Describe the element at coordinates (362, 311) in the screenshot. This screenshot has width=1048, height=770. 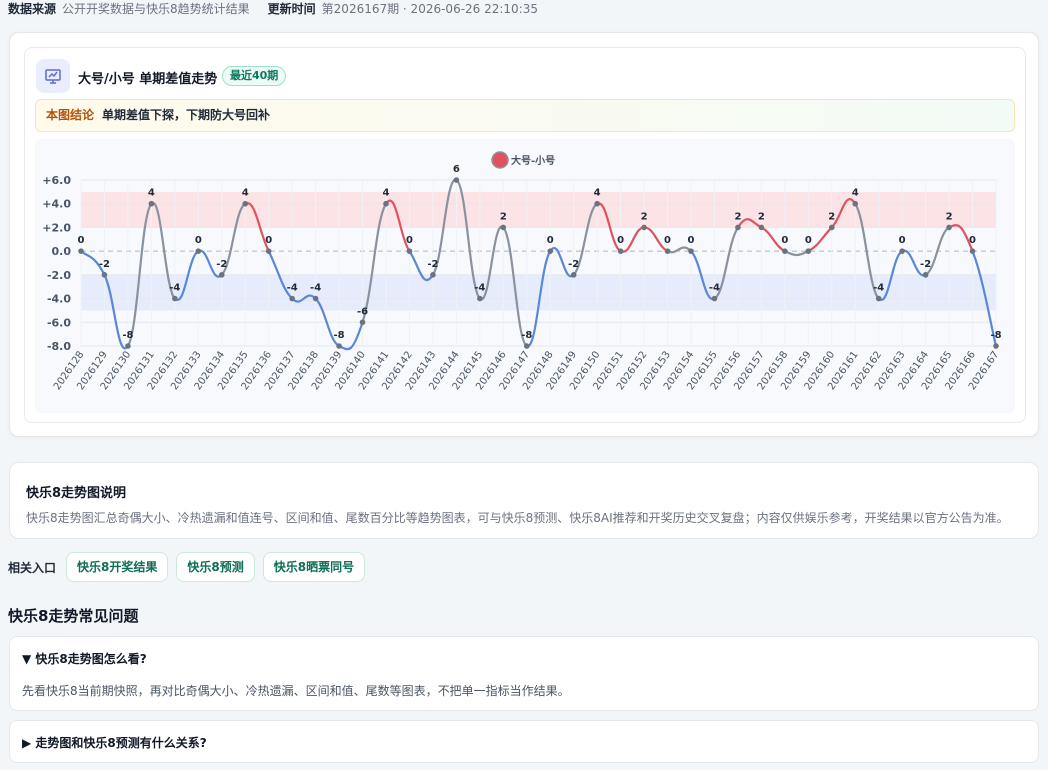
I see `data-label: -6` at that location.